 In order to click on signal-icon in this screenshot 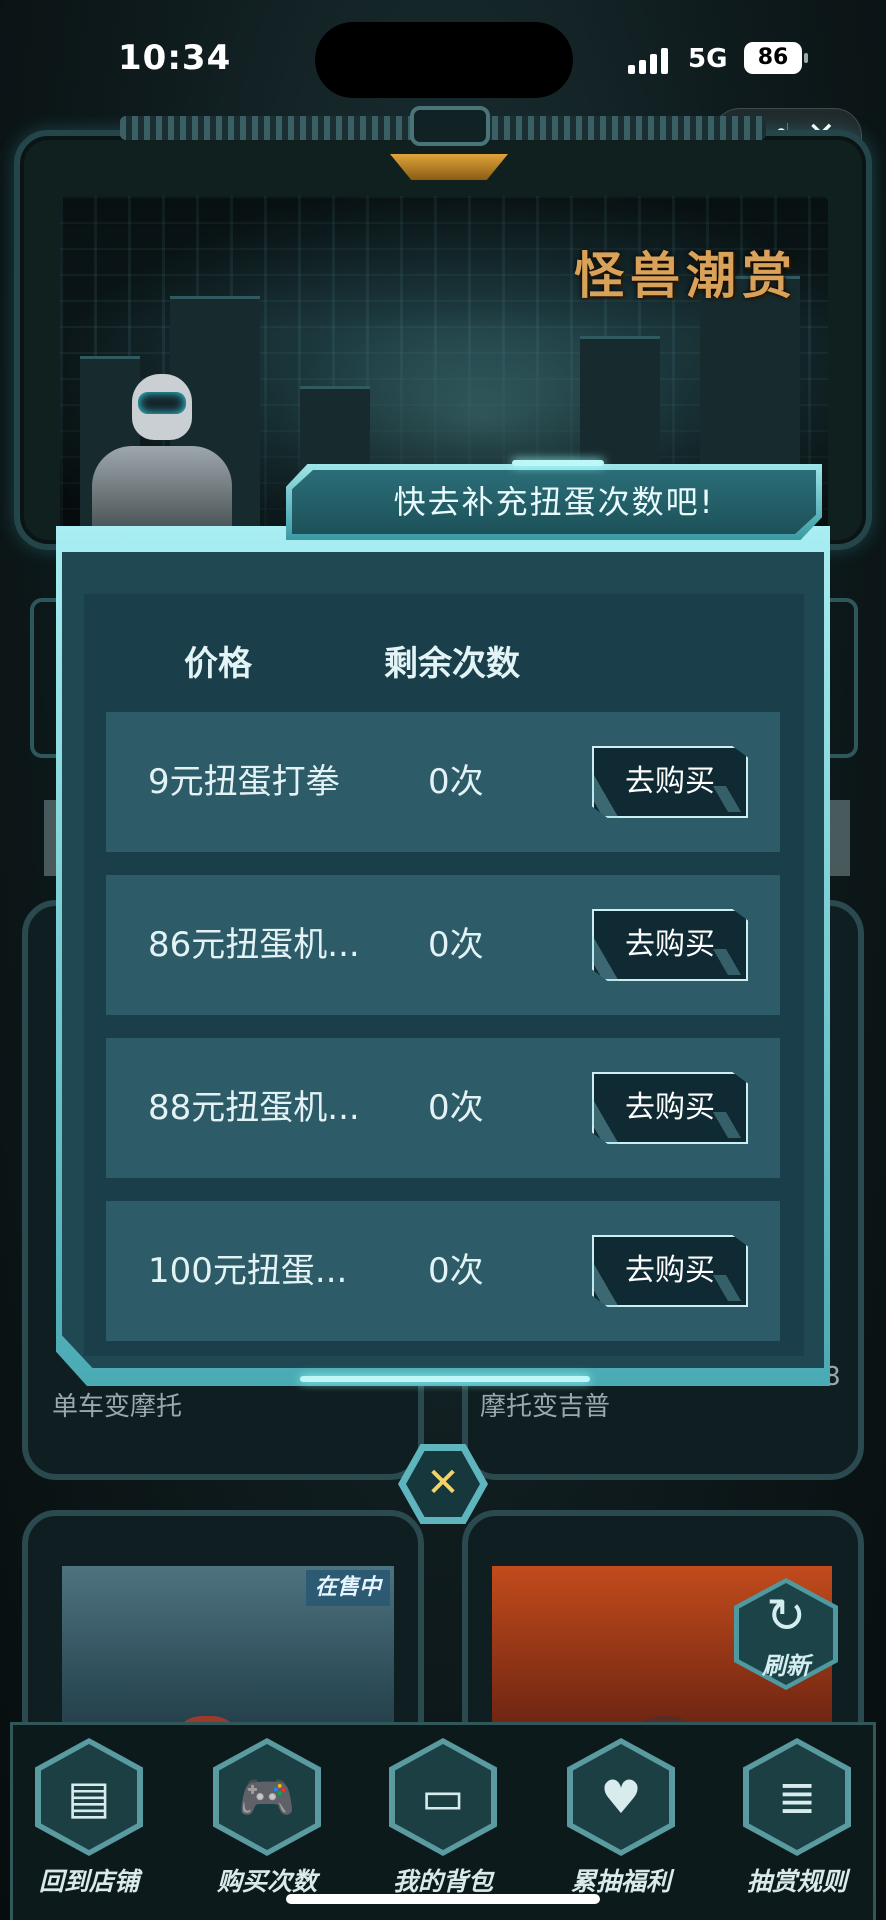, I will do `click(650, 61)`.